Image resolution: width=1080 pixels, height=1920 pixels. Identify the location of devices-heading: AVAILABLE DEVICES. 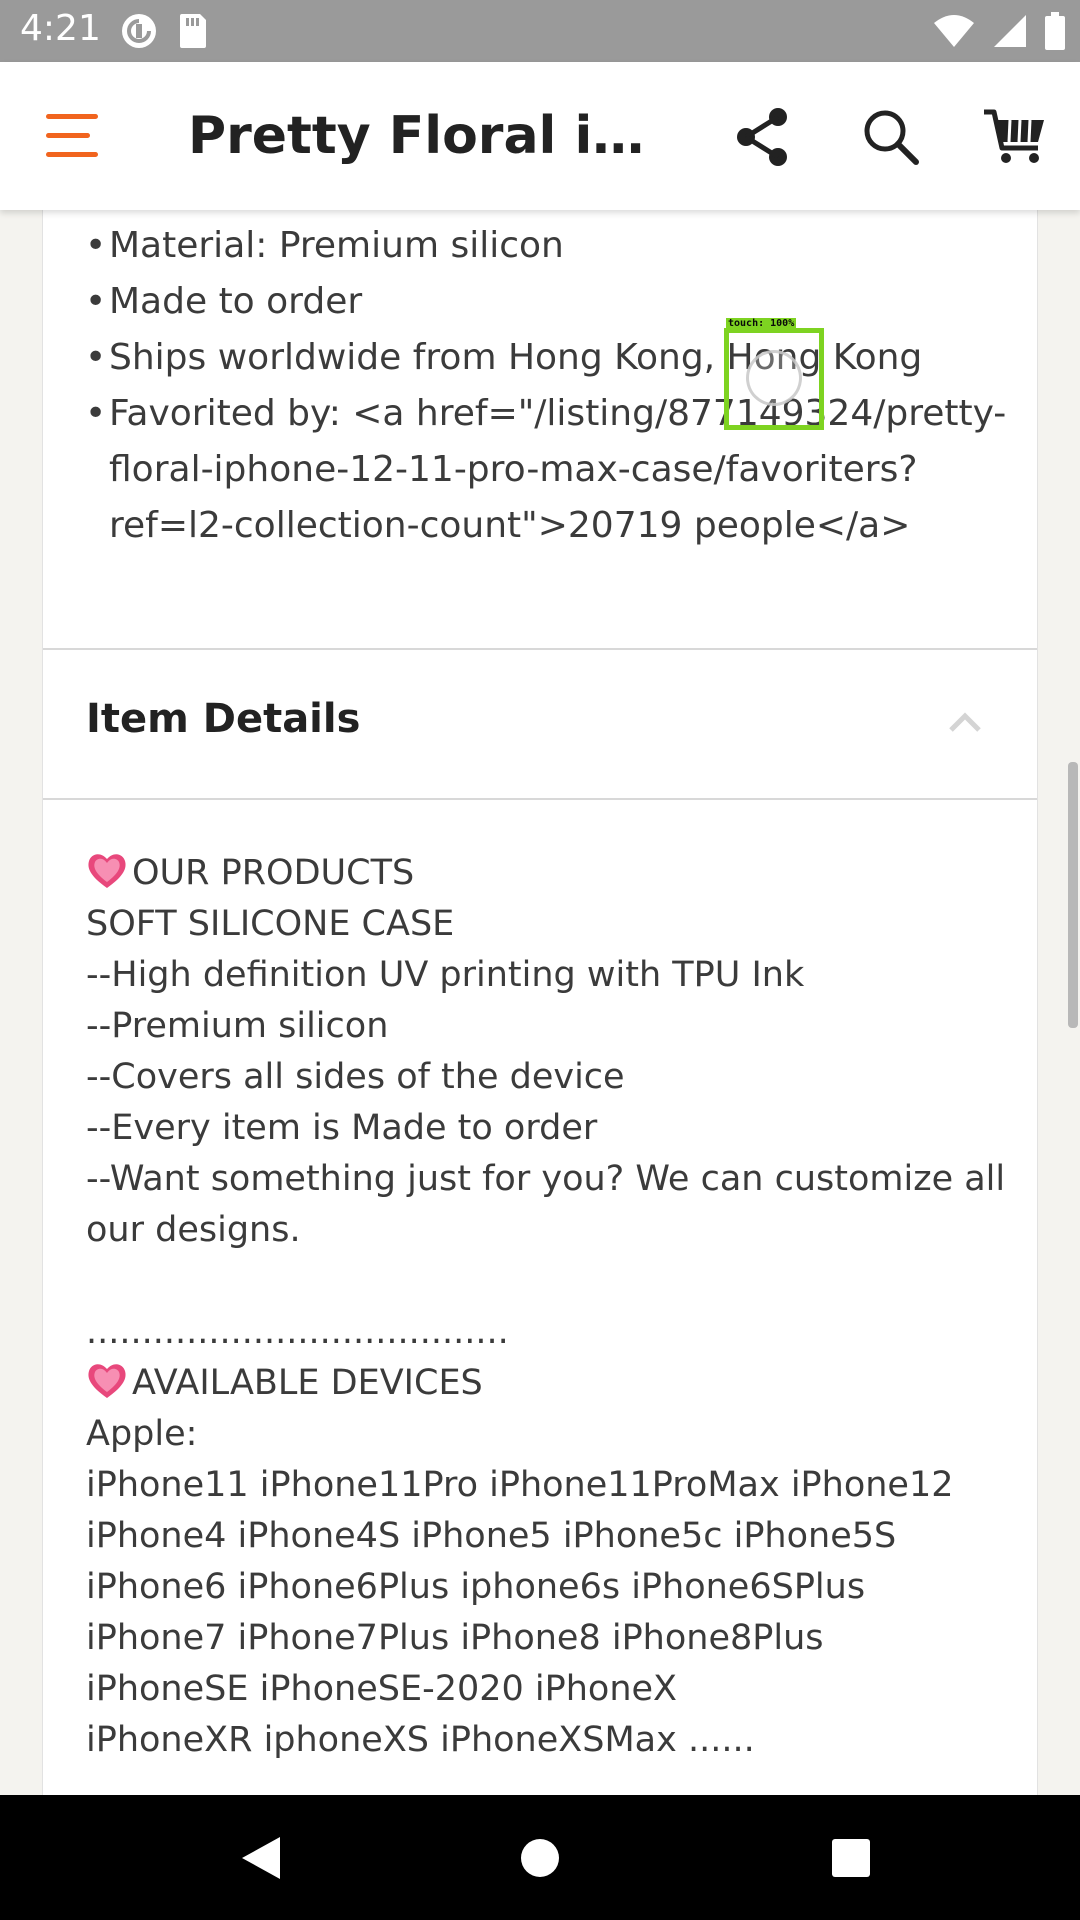
(307, 1383).